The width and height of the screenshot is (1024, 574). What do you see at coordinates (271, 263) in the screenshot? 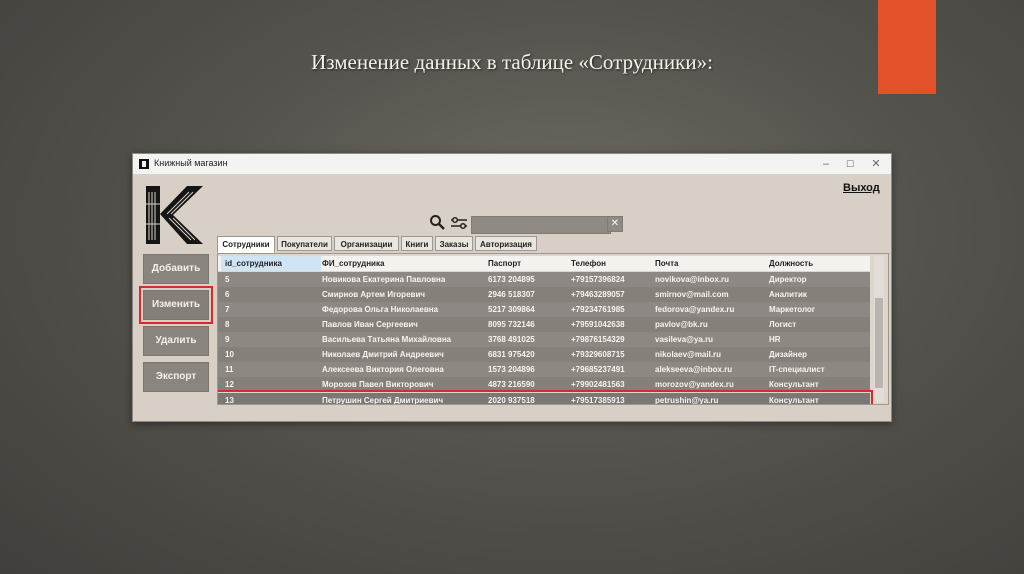
I see `column-header: id_сотрудника` at bounding box center [271, 263].